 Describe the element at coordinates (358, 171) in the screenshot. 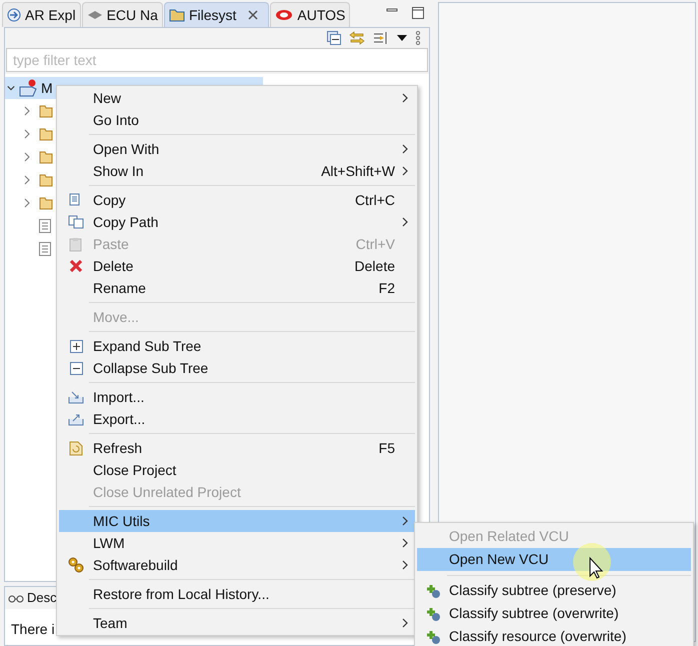

I see `shortcut-label: Alt+Shift+W` at that location.